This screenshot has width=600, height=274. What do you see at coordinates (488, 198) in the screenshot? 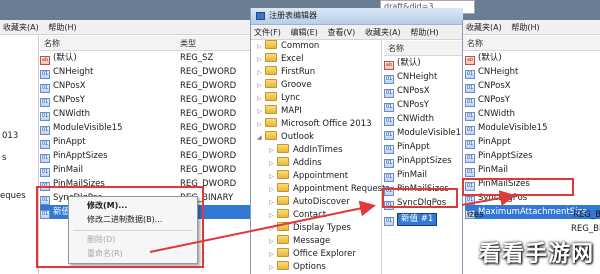
I see `arrow-to-final` at bounding box center [488, 198].